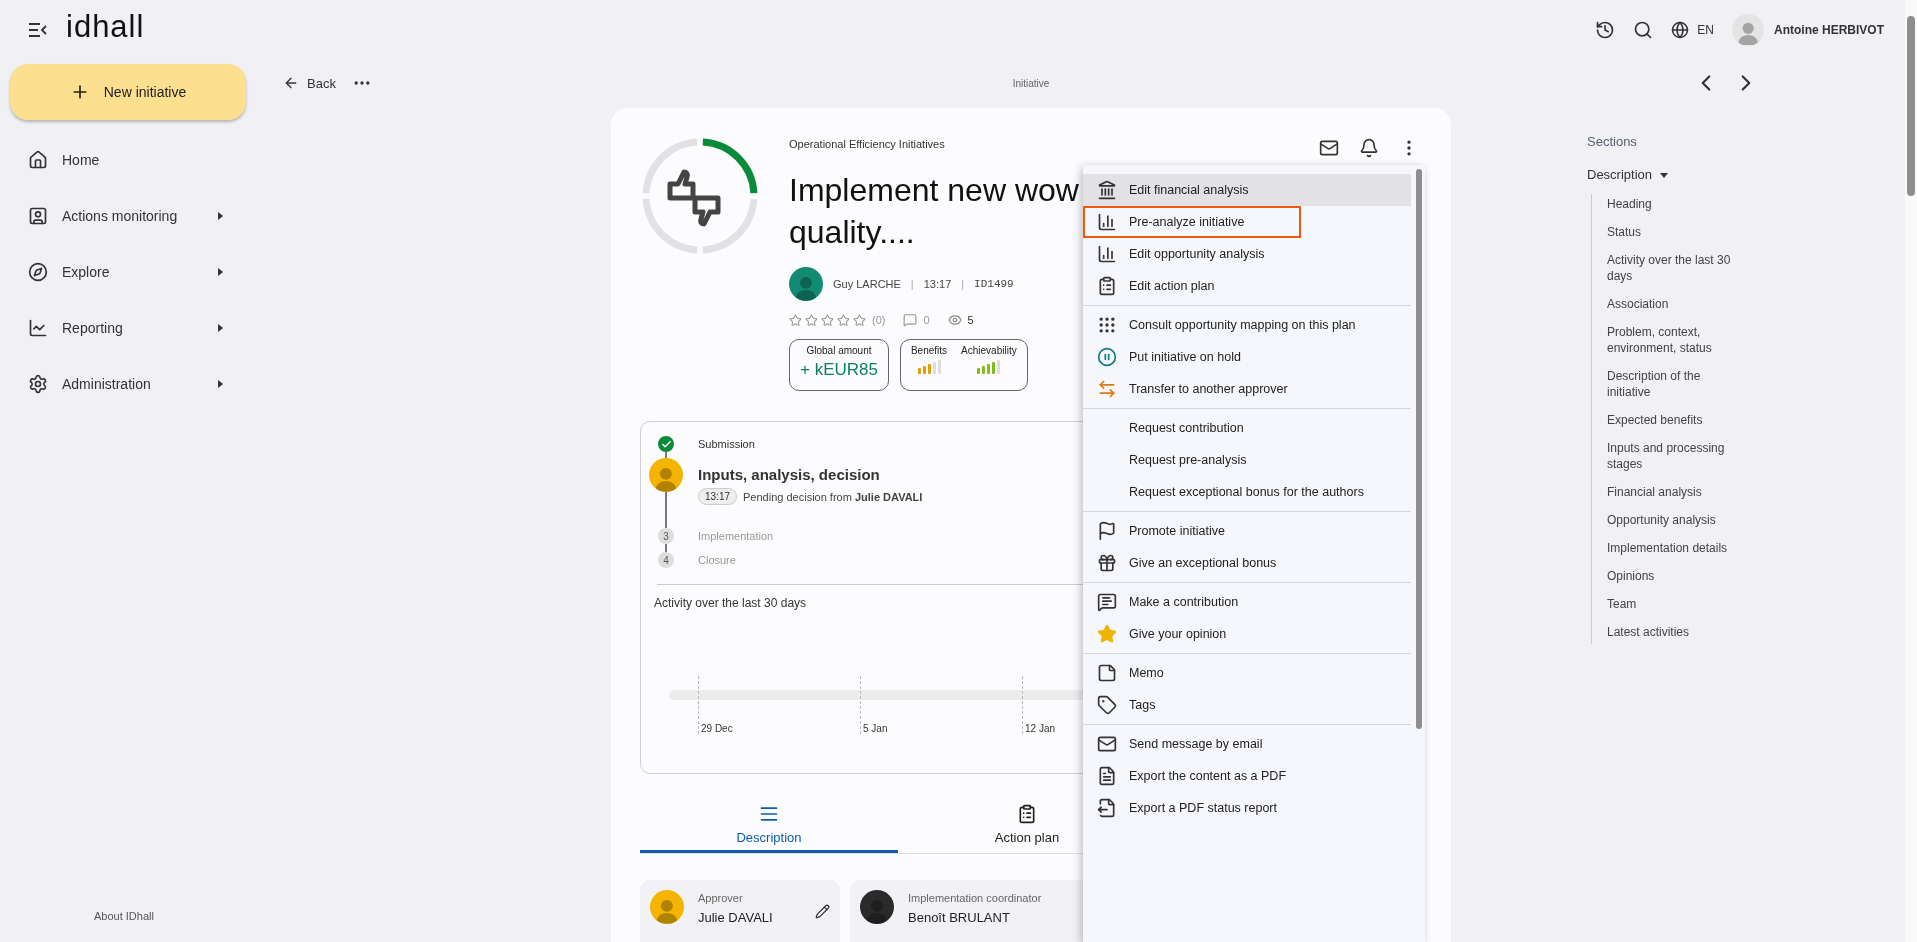 The width and height of the screenshot is (1917, 942). I want to click on menu-item: Request pre-analysis, so click(1247, 460).